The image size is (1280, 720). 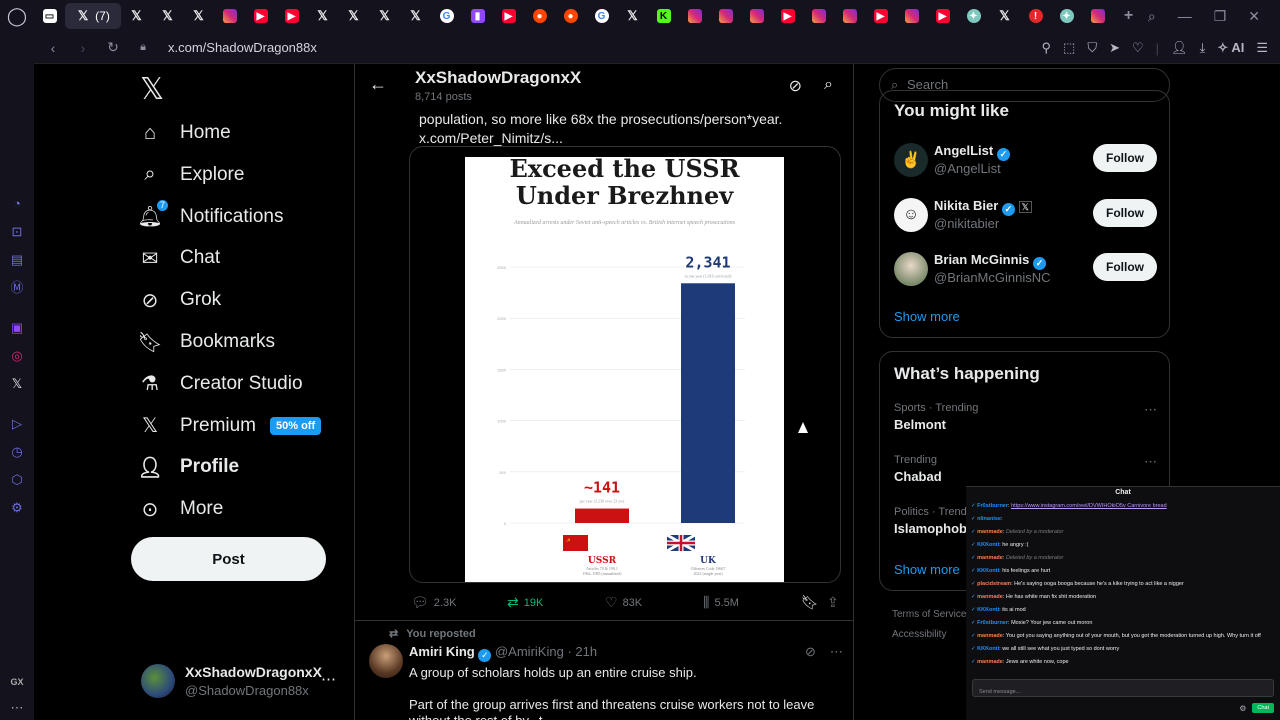 I want to click on new-tab-button: +, so click(x=1128, y=16).